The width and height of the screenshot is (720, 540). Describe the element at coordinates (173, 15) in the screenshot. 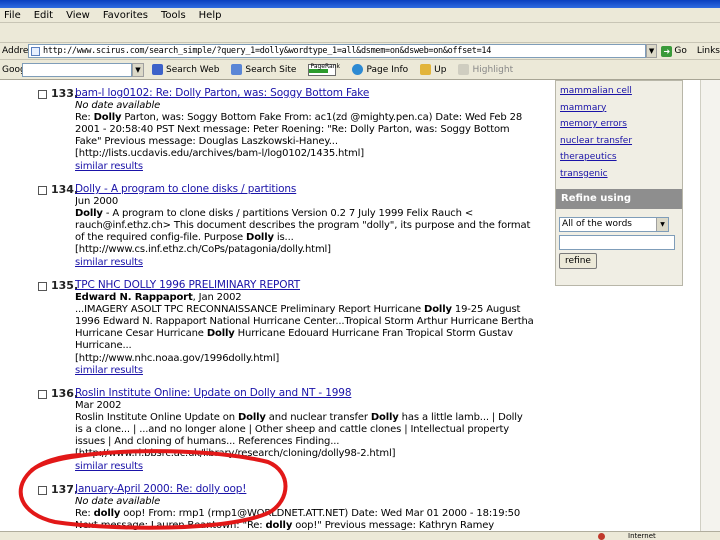

I see `menu-tools: Tools` at that location.